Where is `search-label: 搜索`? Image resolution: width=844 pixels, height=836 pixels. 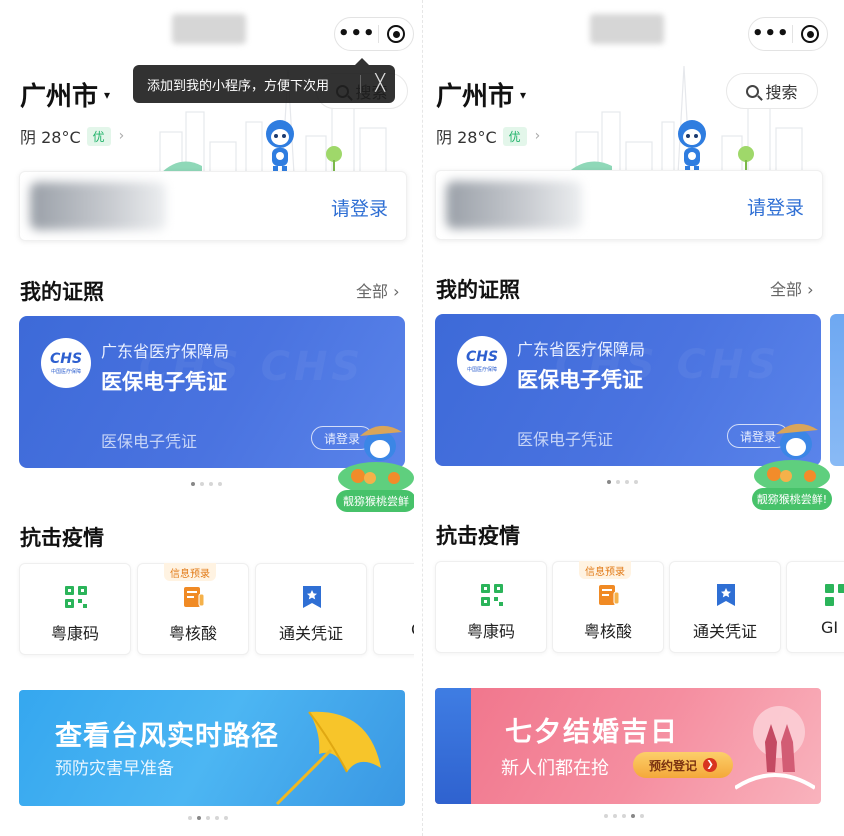
search-label: 搜索 is located at coordinates (781, 92).